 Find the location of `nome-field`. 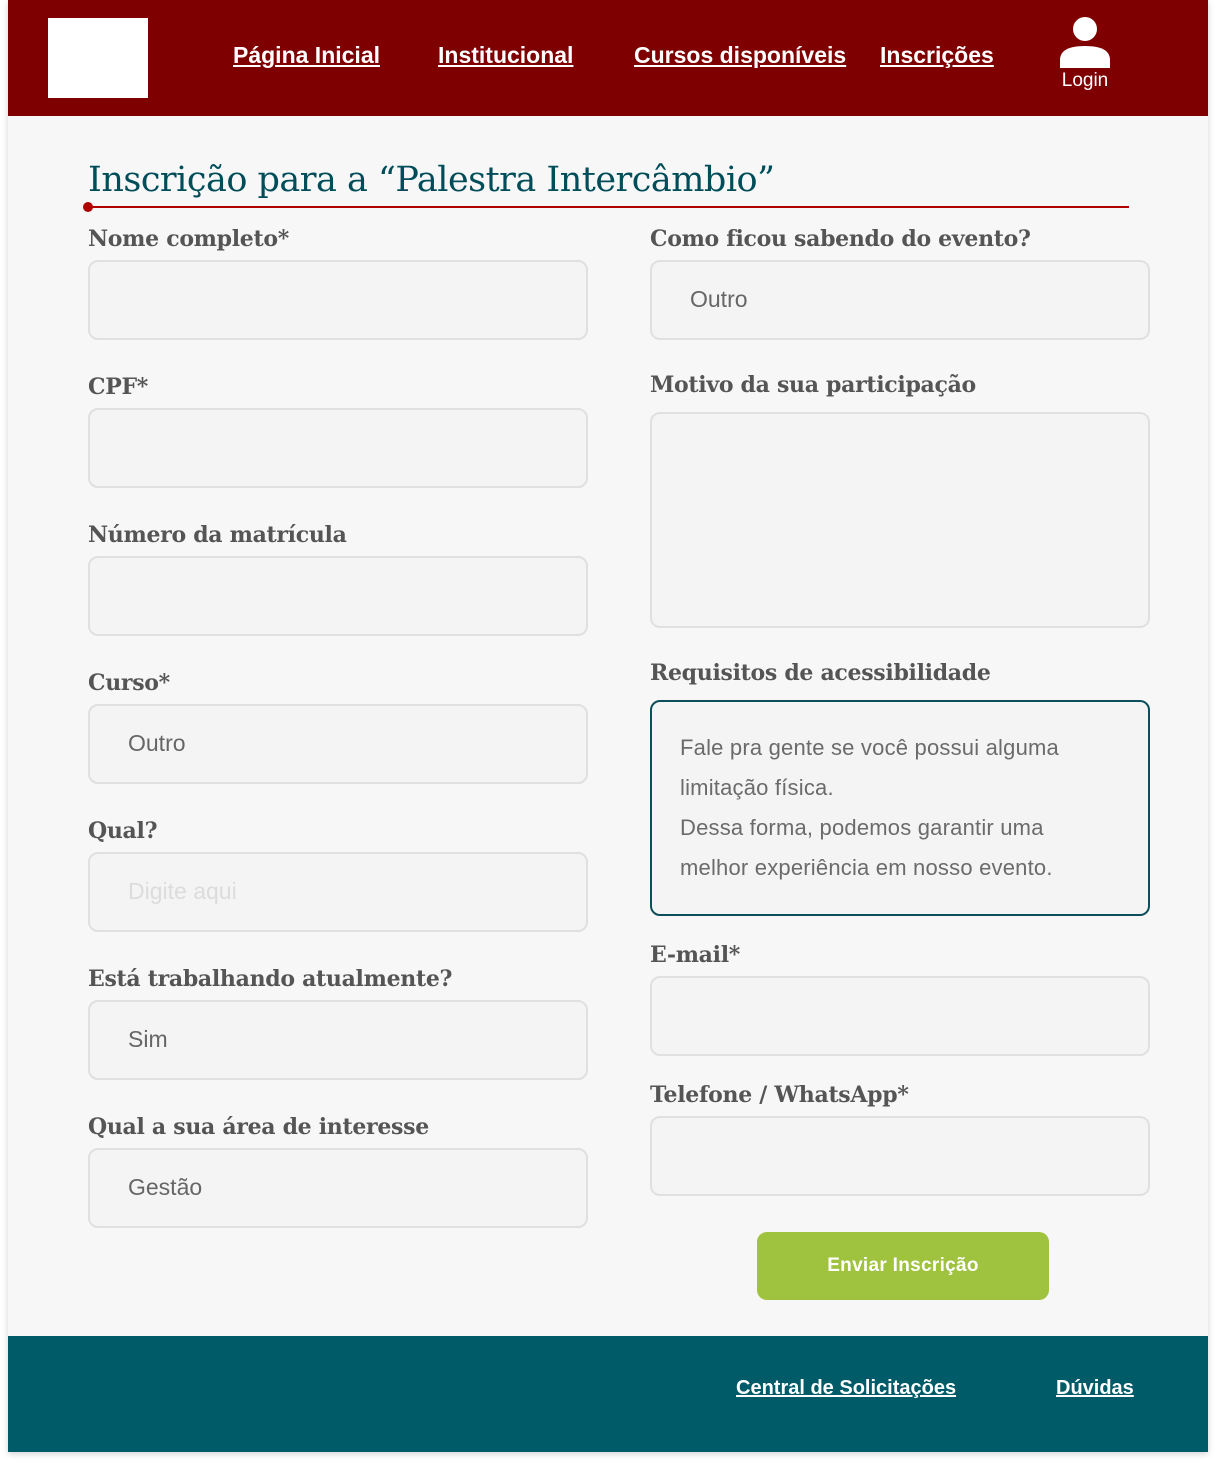

nome-field is located at coordinates (338, 300).